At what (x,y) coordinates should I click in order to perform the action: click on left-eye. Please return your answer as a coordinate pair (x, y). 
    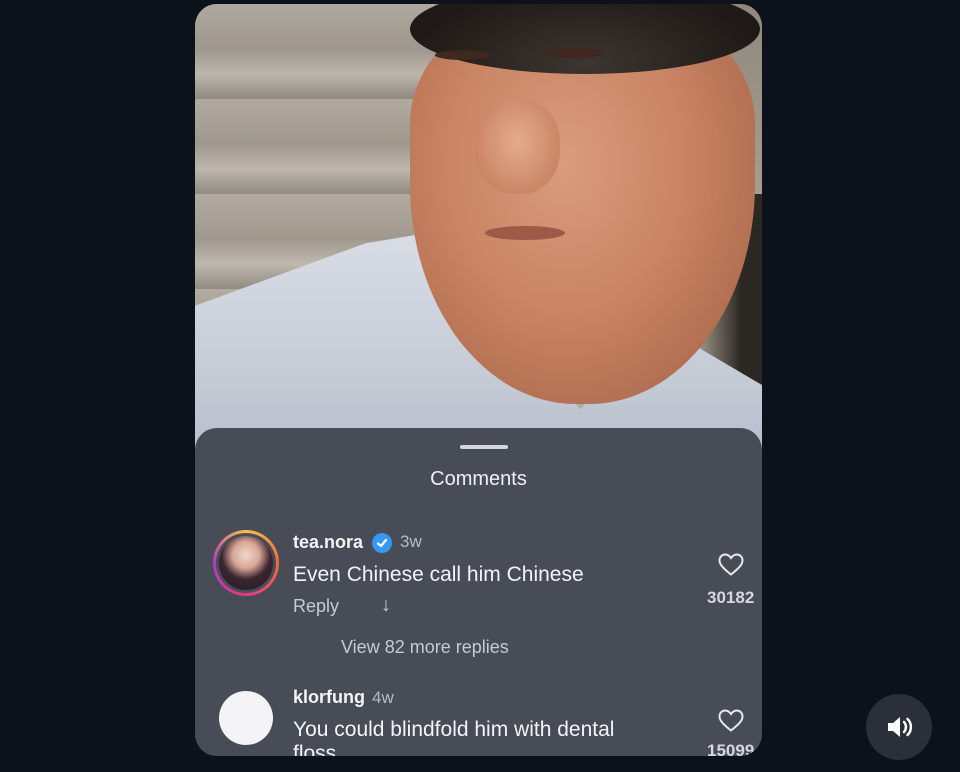
    Looking at the image, I should click on (462, 55).